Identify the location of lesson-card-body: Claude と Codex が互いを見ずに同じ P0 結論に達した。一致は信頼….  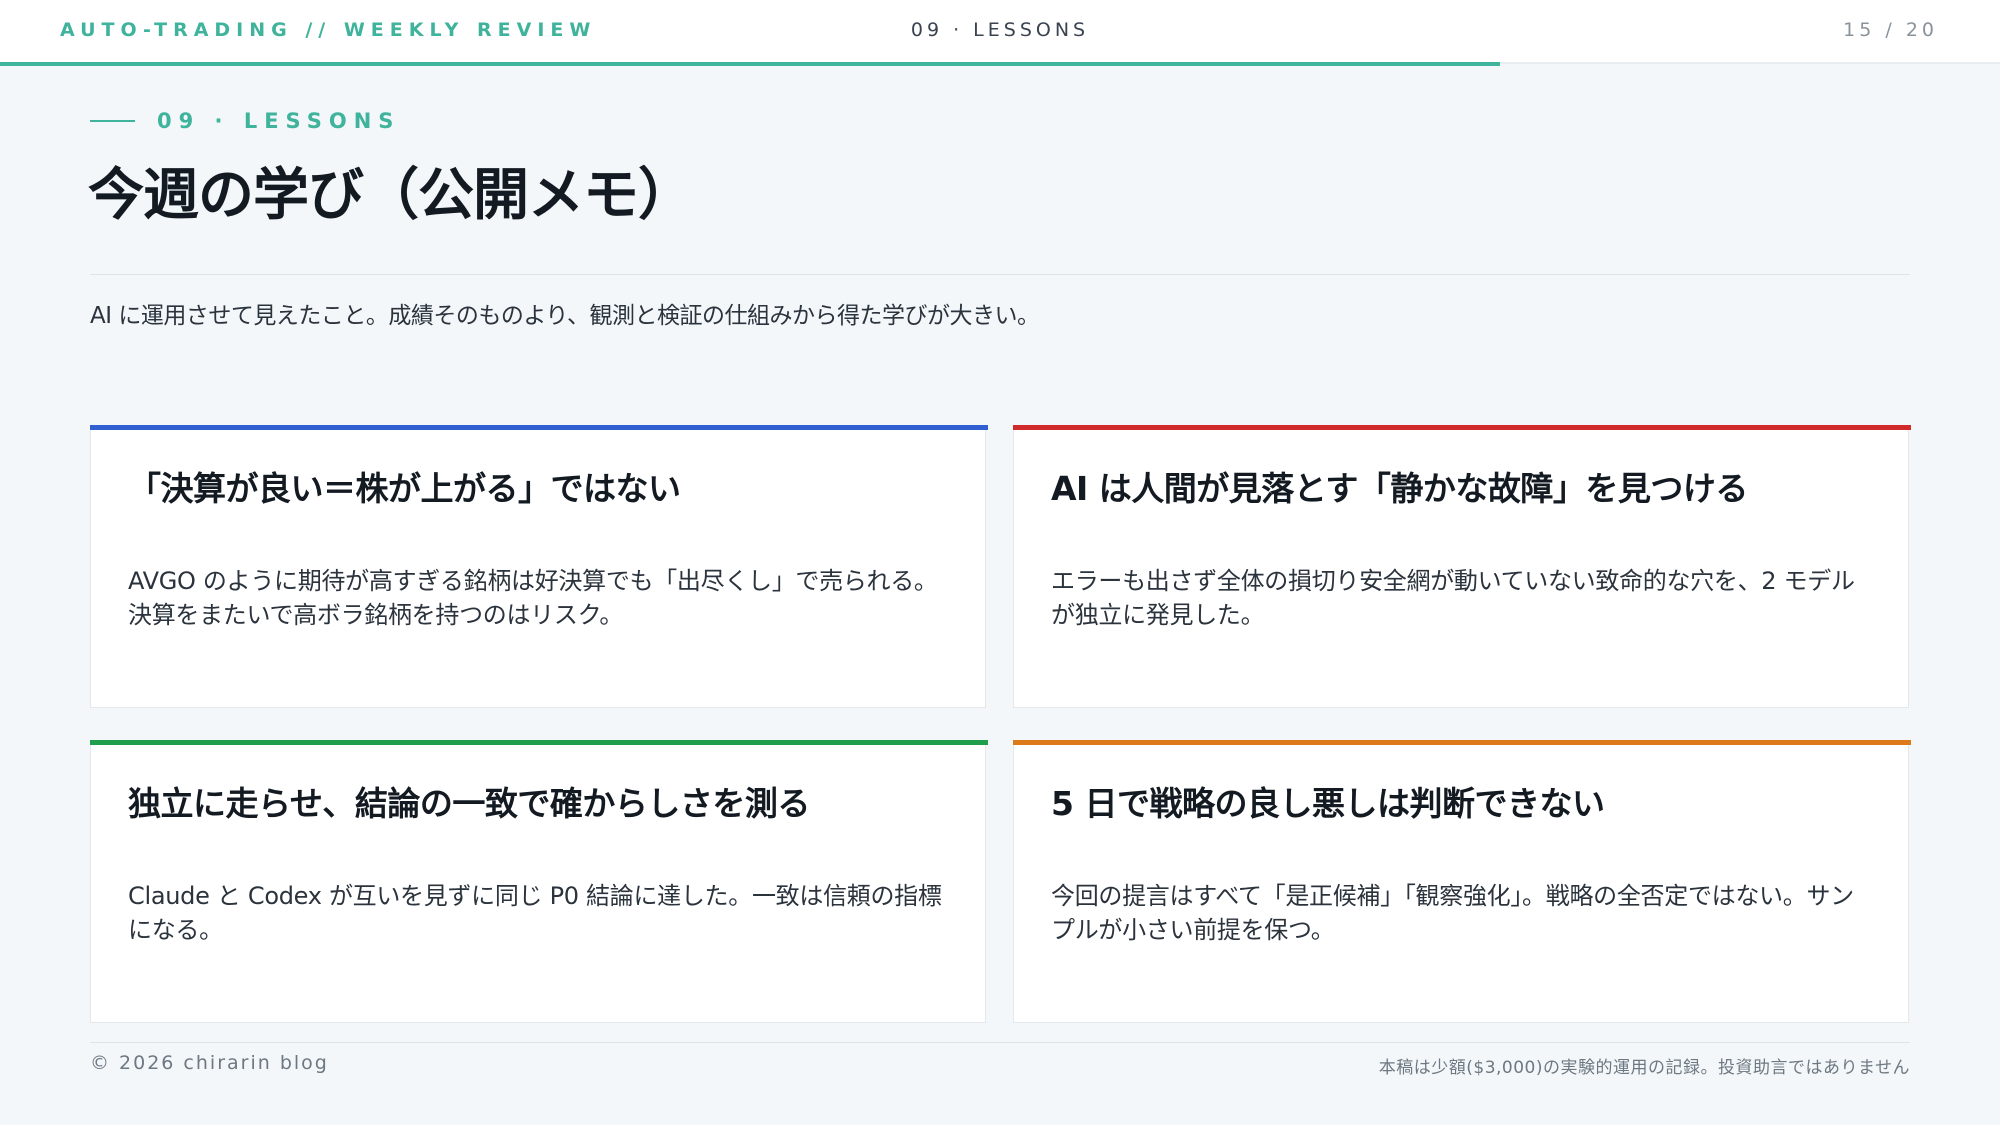
(535, 913).